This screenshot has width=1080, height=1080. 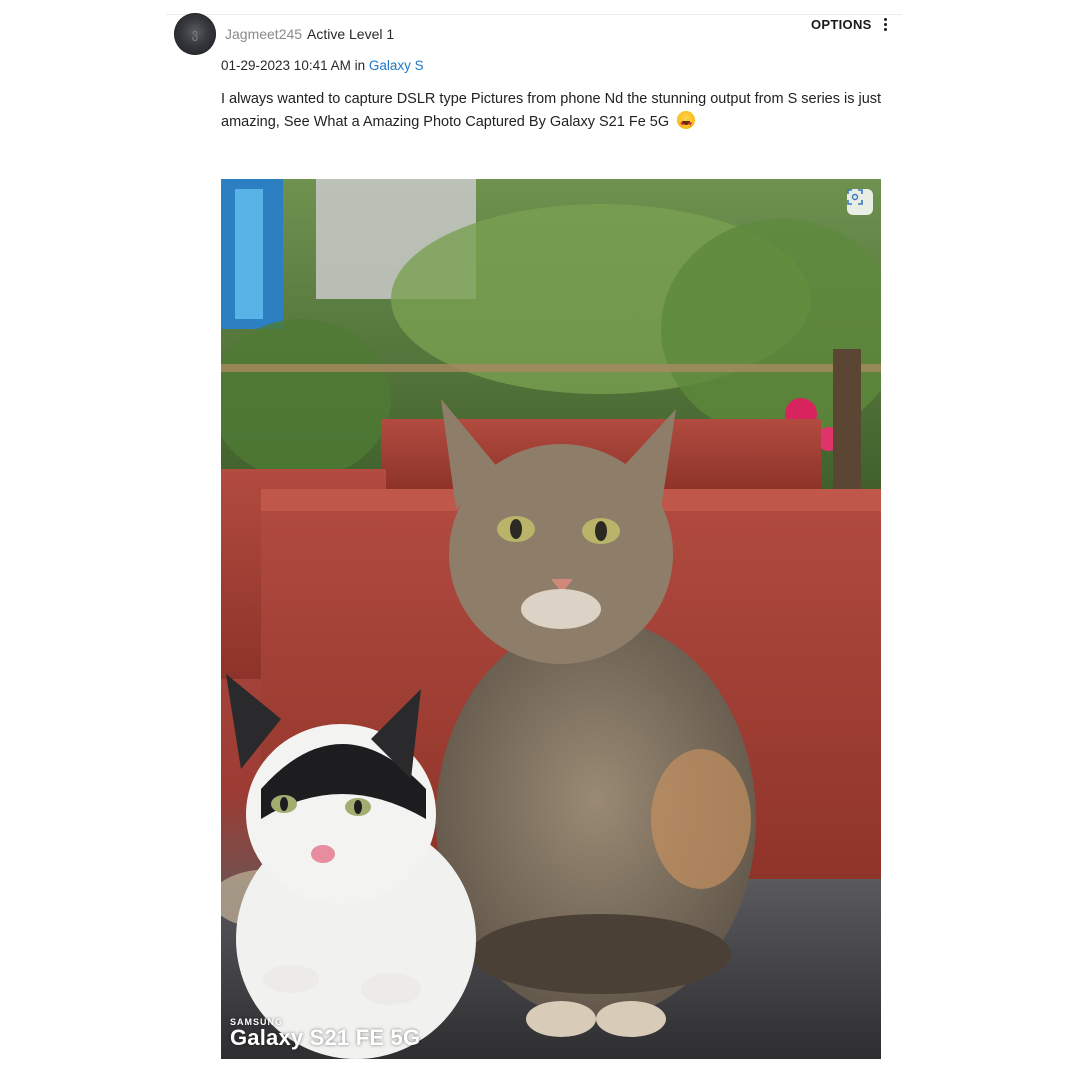 I want to click on options-label: OPTIONS, so click(x=841, y=24).